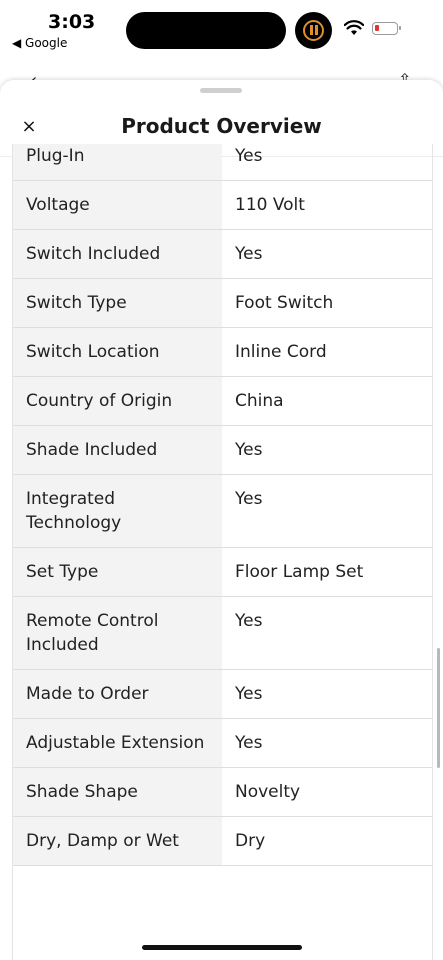  I want to click on spec-value: Dry, so click(250, 841).